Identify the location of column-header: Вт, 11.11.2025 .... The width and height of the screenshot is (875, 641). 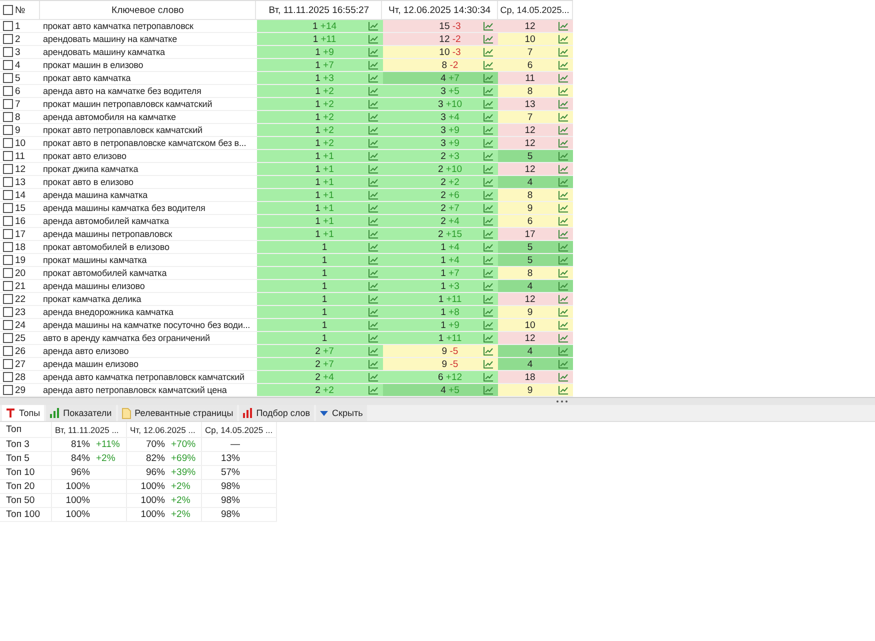
(89, 429).